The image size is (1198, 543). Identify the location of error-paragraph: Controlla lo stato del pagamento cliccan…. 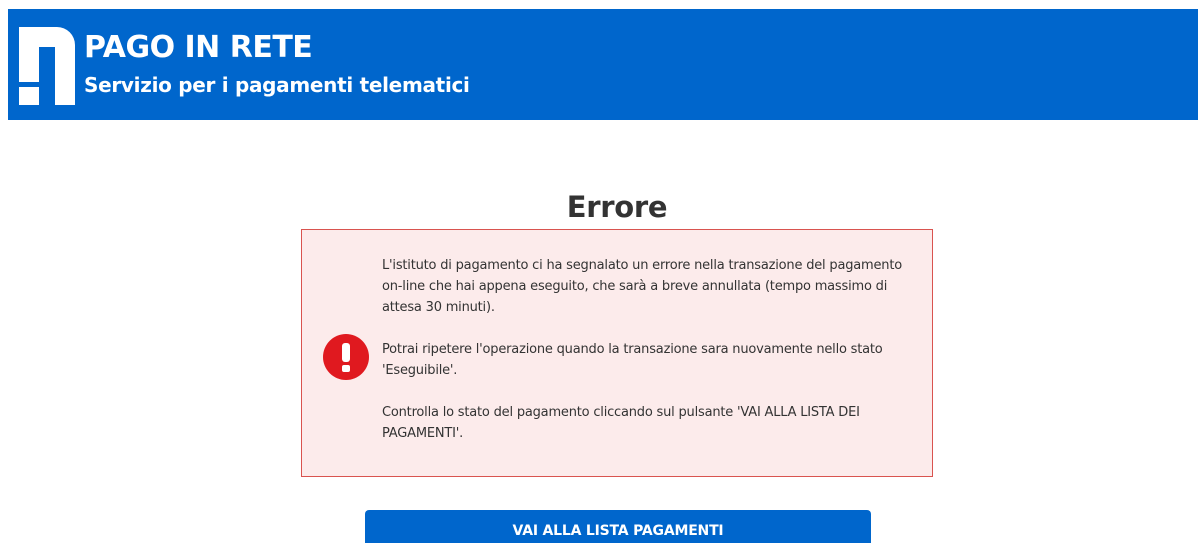
(621, 423).